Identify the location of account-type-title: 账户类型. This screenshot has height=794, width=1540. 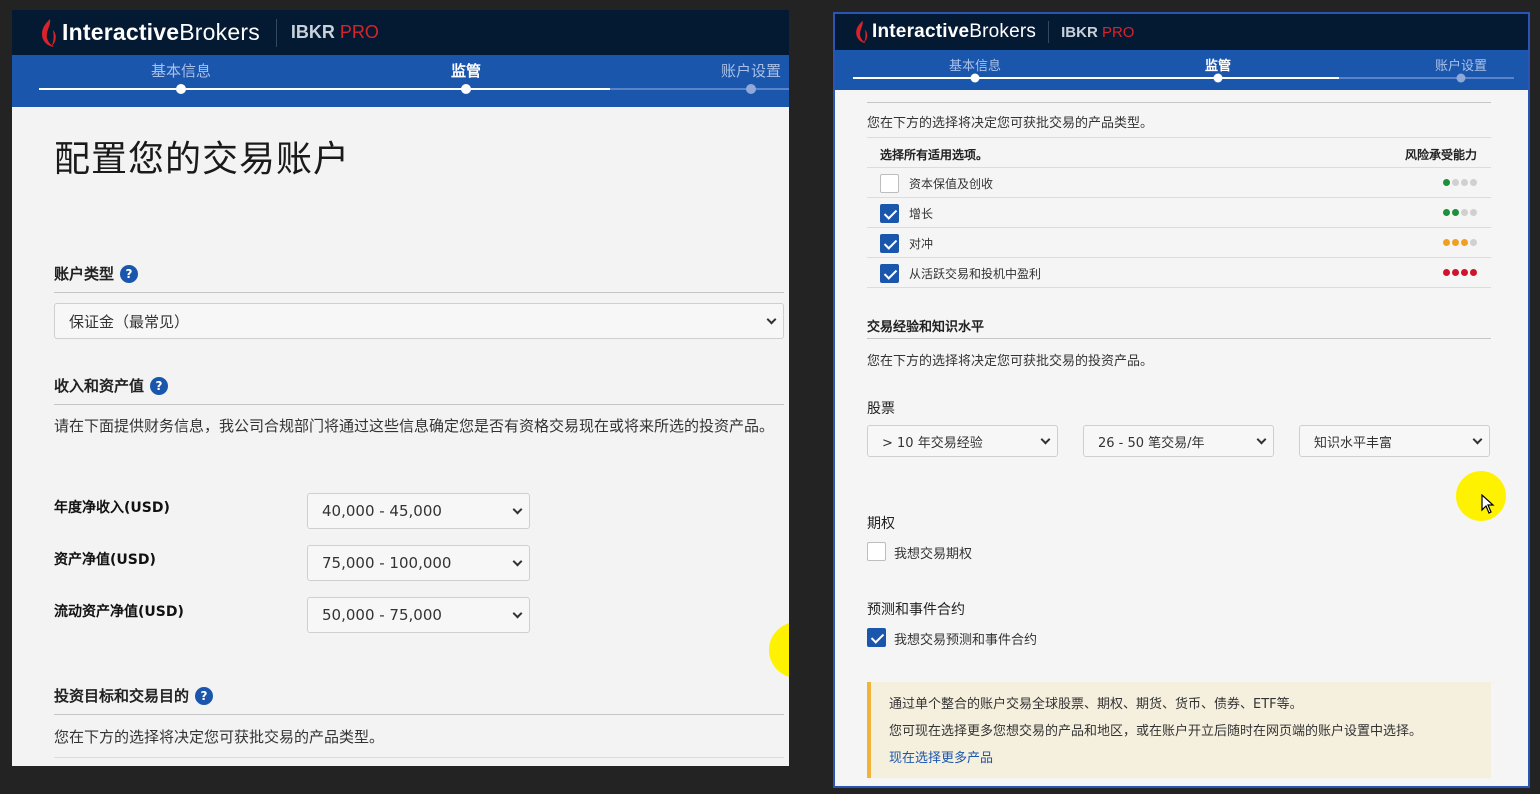
(84, 274).